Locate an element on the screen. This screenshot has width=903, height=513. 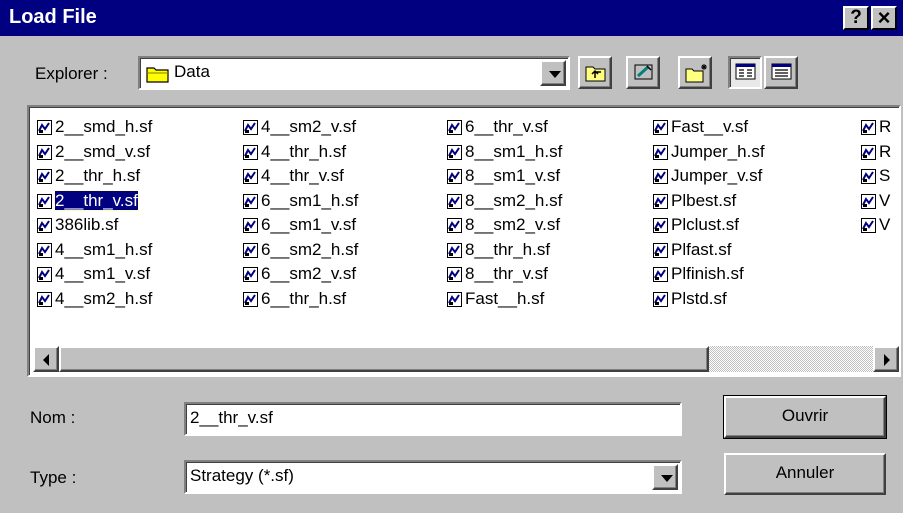
file-item: Plstd.sf is located at coordinates (708, 299).